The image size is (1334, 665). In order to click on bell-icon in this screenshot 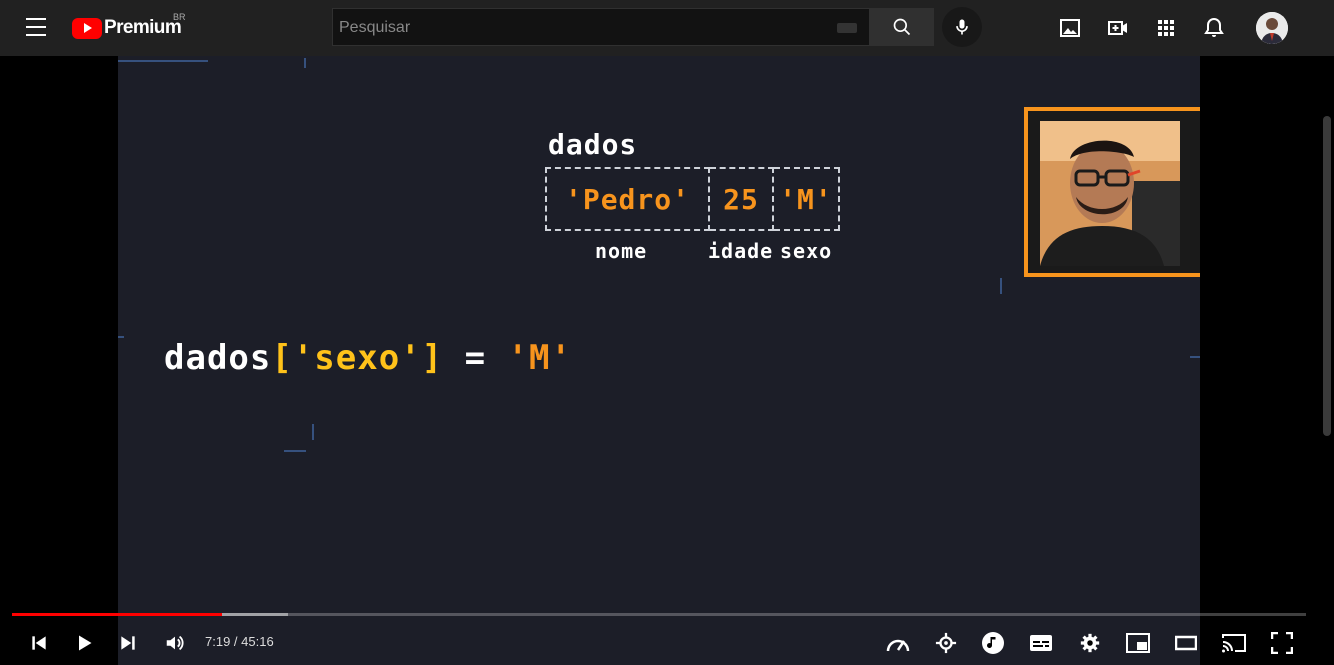, I will do `click(1214, 28)`.